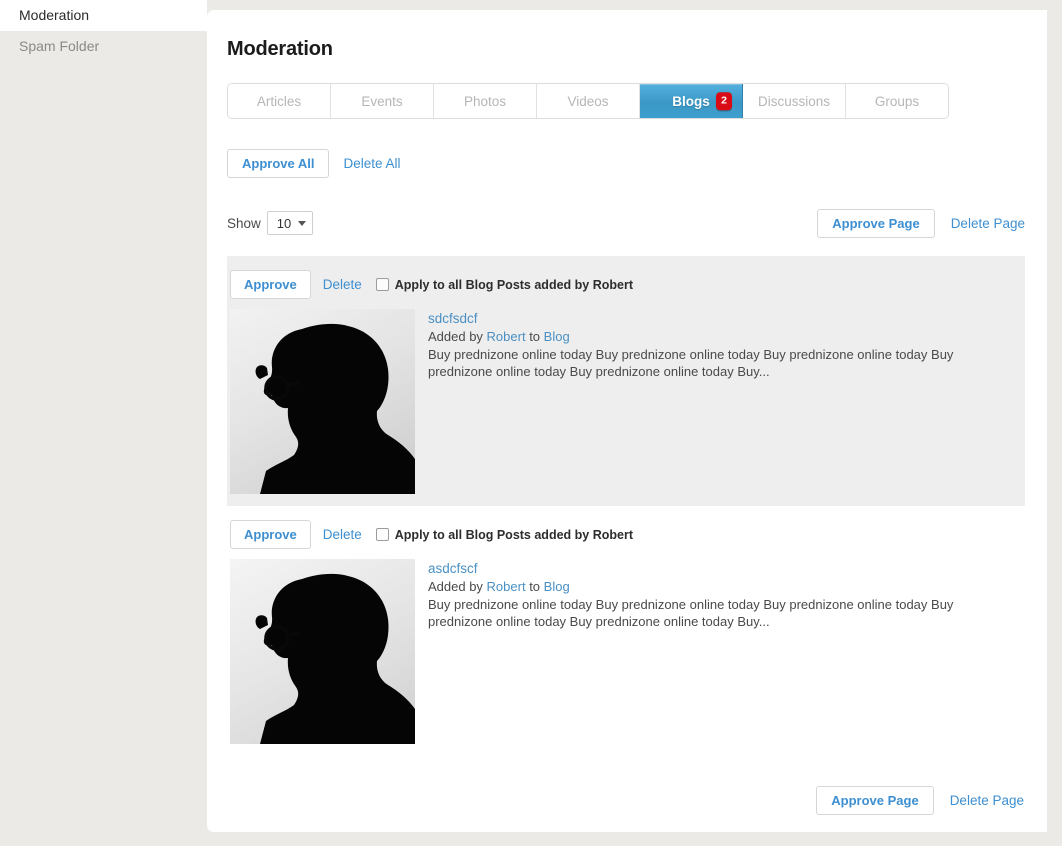  Describe the element at coordinates (726, 318) in the screenshot. I see `item-title-link: sdcfsdcf` at that location.